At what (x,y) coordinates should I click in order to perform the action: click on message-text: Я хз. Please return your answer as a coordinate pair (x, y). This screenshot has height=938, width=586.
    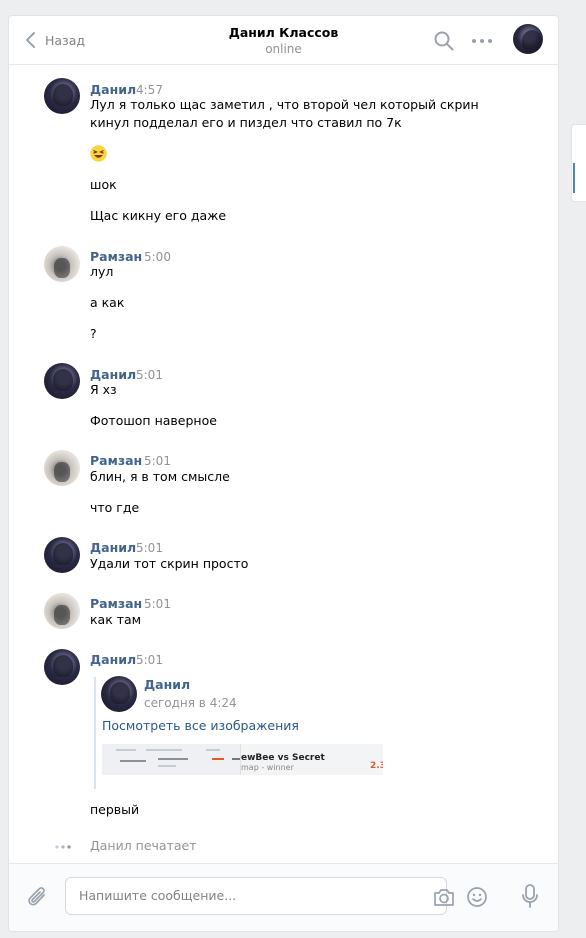
    Looking at the image, I should click on (103, 389).